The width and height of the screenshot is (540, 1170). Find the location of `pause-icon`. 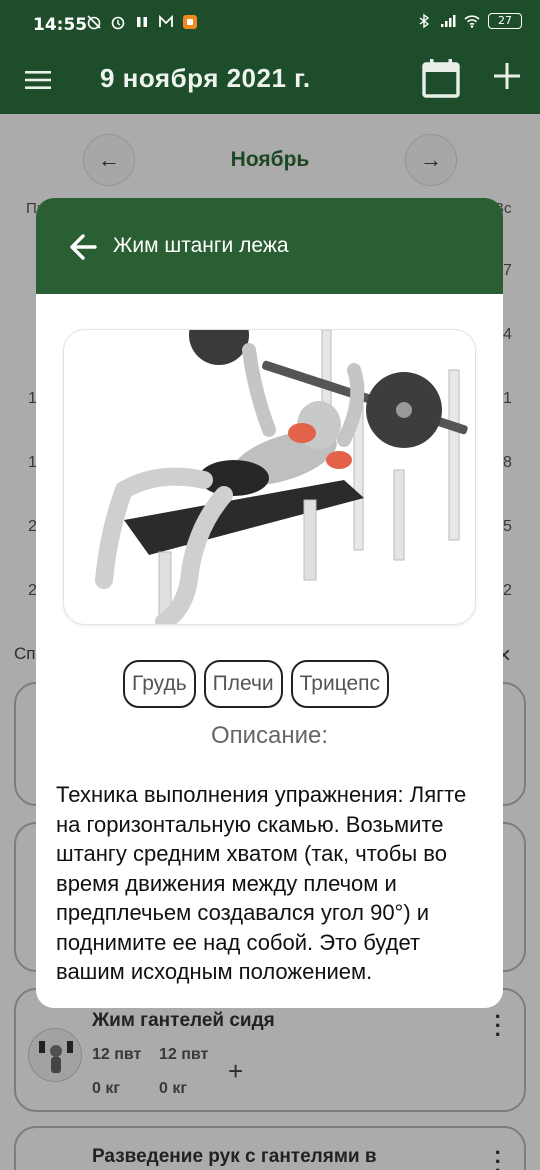

pause-icon is located at coordinates (142, 22).